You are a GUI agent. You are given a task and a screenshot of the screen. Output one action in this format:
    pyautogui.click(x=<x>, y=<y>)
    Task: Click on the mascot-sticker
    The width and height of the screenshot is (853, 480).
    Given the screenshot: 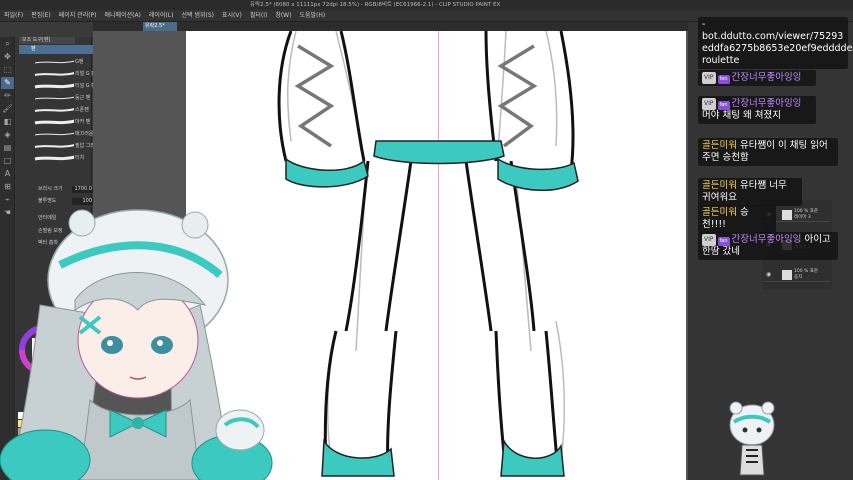 What is the action you would take?
    pyautogui.click(x=752, y=438)
    